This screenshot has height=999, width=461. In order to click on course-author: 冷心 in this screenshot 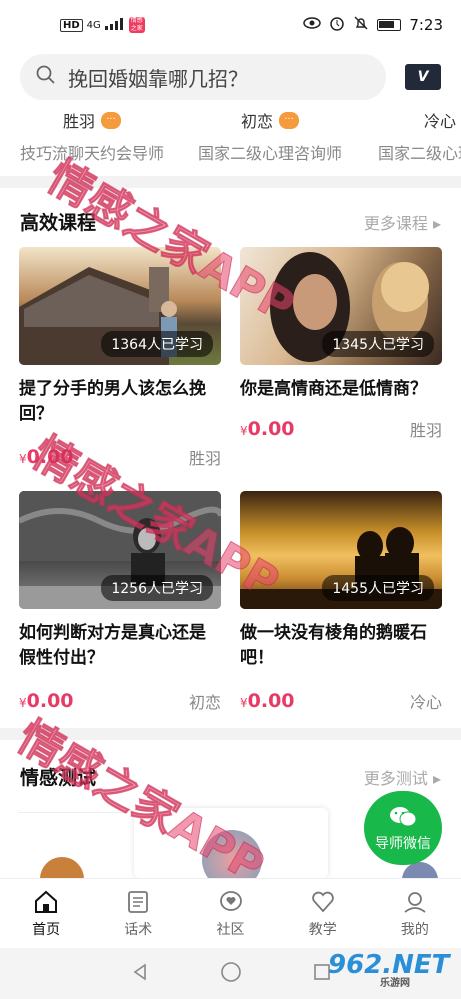, I will do `click(425, 702)`.